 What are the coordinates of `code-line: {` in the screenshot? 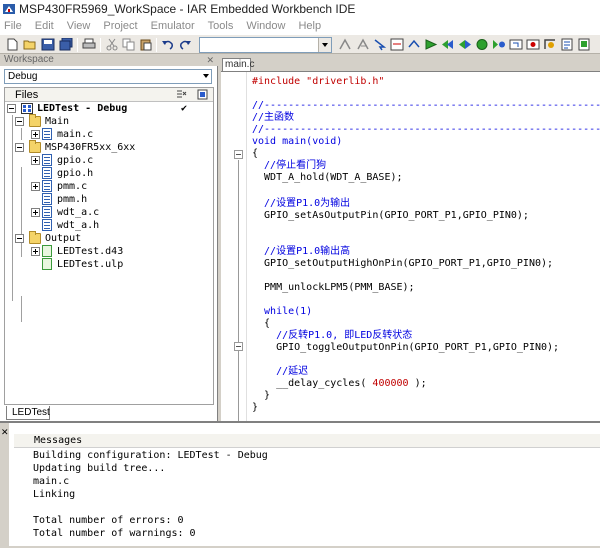 It's located at (261, 323).